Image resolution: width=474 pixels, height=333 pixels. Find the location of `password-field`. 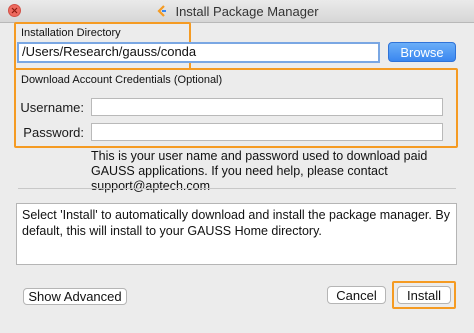

password-field is located at coordinates (267, 132).